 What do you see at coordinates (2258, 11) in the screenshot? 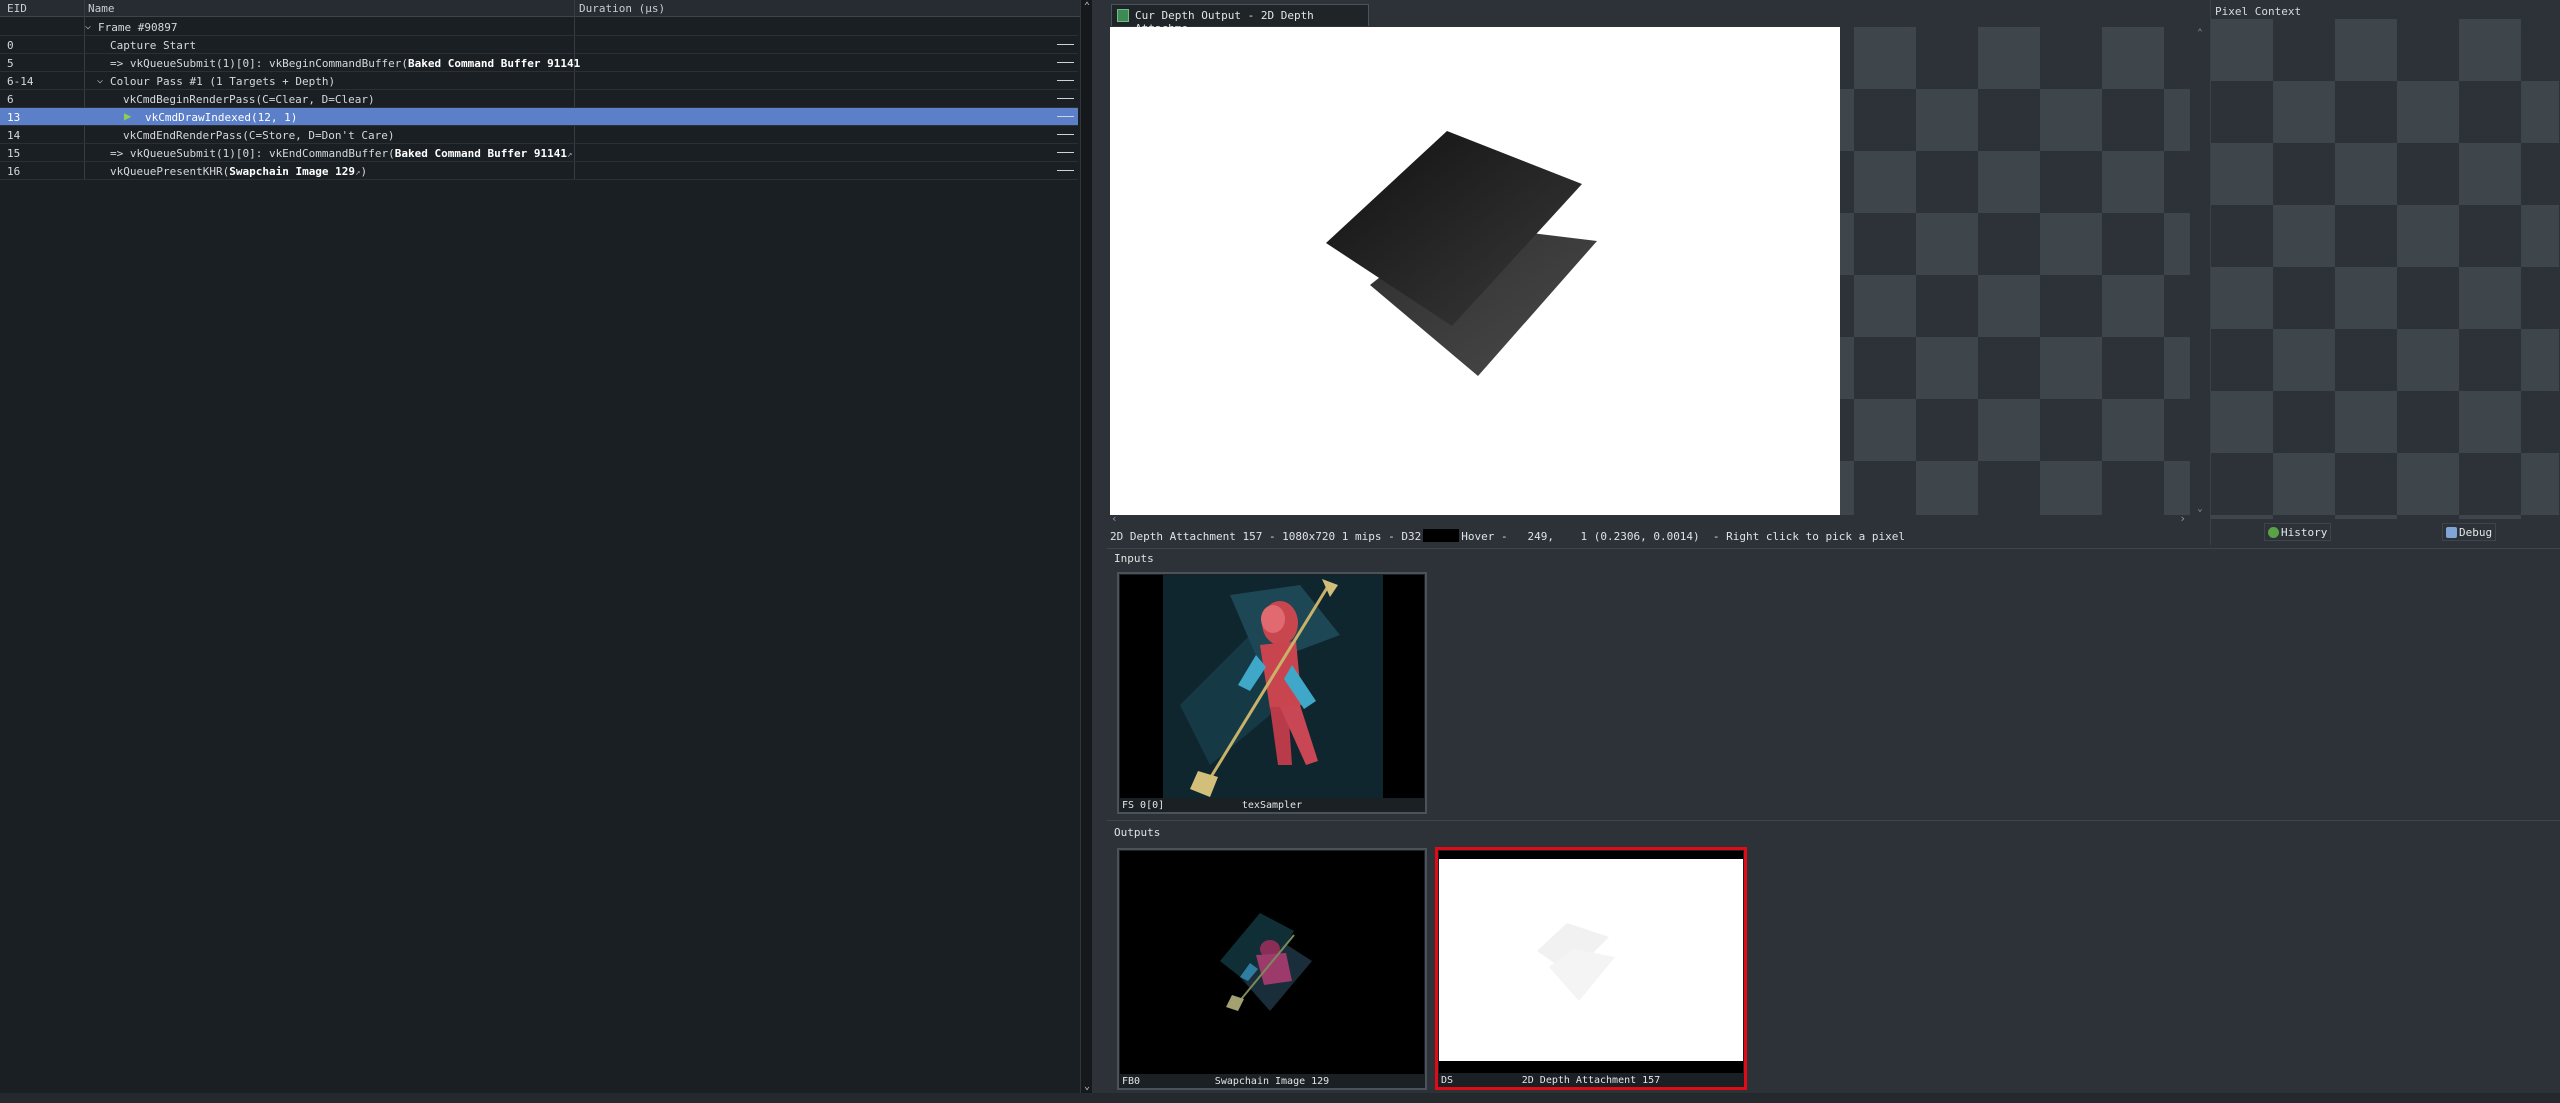
I see `pixel-context-title: Pixel Context` at bounding box center [2258, 11].